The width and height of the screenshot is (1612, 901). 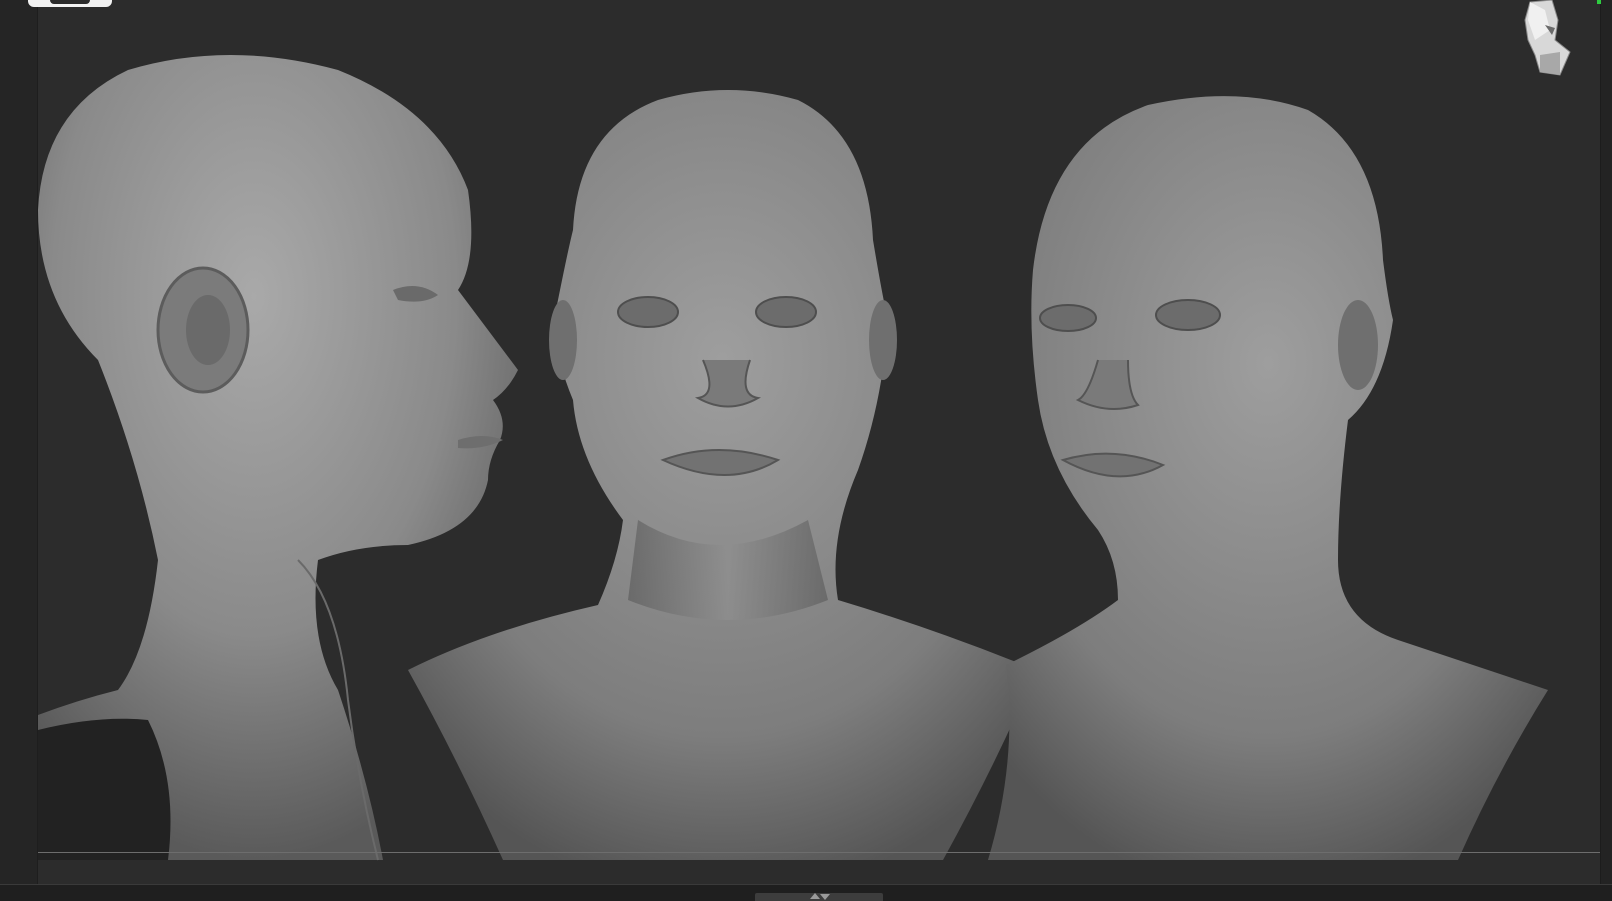 What do you see at coordinates (19, 445) in the screenshot?
I see `left-tool-tray` at bounding box center [19, 445].